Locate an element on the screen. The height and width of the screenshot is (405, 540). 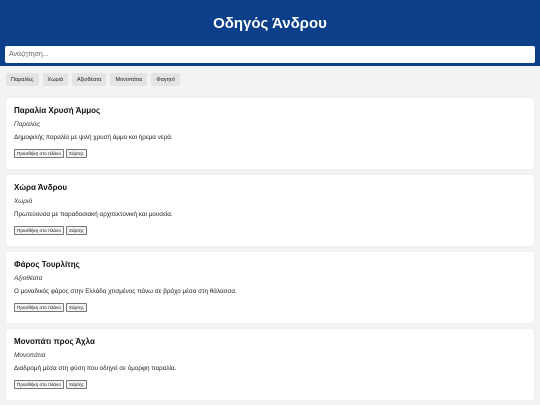
filter-button-food: Φαγητό is located at coordinates (165, 79).